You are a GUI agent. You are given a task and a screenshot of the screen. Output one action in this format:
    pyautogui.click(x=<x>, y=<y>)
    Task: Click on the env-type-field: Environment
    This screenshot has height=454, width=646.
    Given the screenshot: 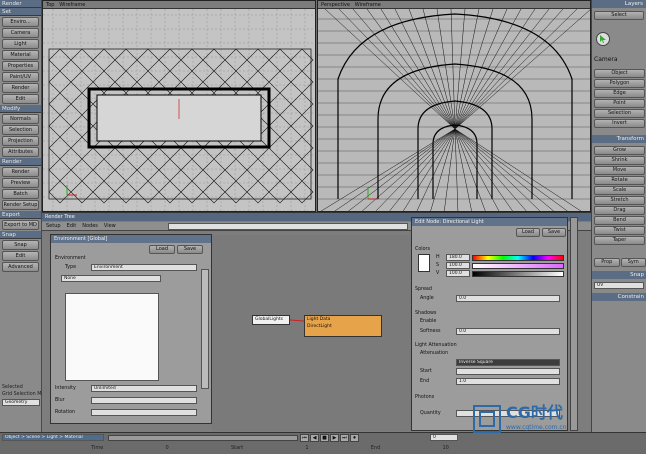 What is the action you would take?
    pyautogui.click(x=144, y=267)
    